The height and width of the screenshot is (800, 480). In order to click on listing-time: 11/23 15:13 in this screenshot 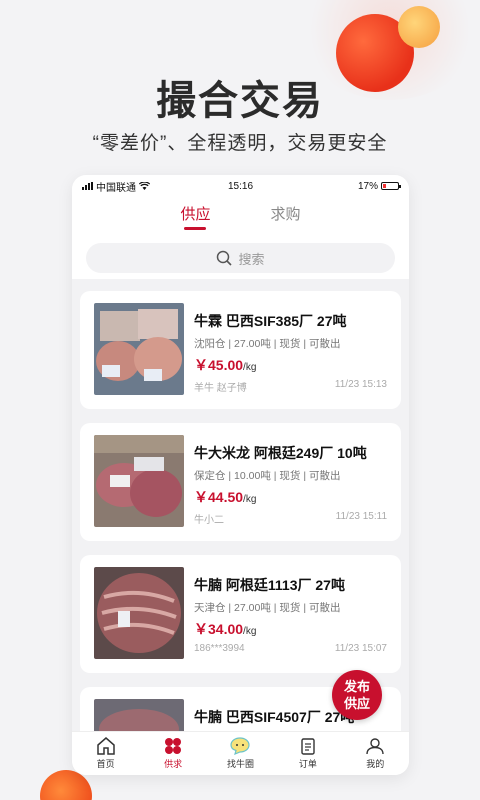, I will do `click(360, 384)`.